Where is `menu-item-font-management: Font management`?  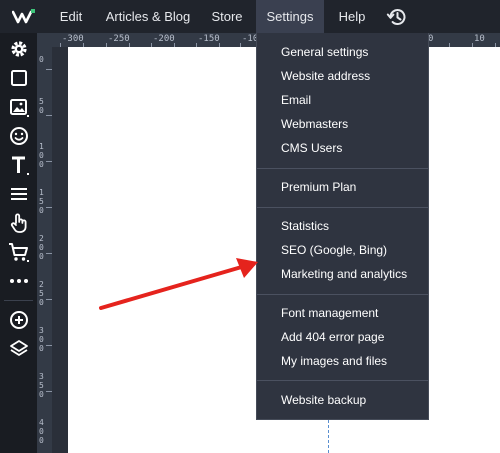
menu-item-font-management: Font management is located at coordinates (342, 313).